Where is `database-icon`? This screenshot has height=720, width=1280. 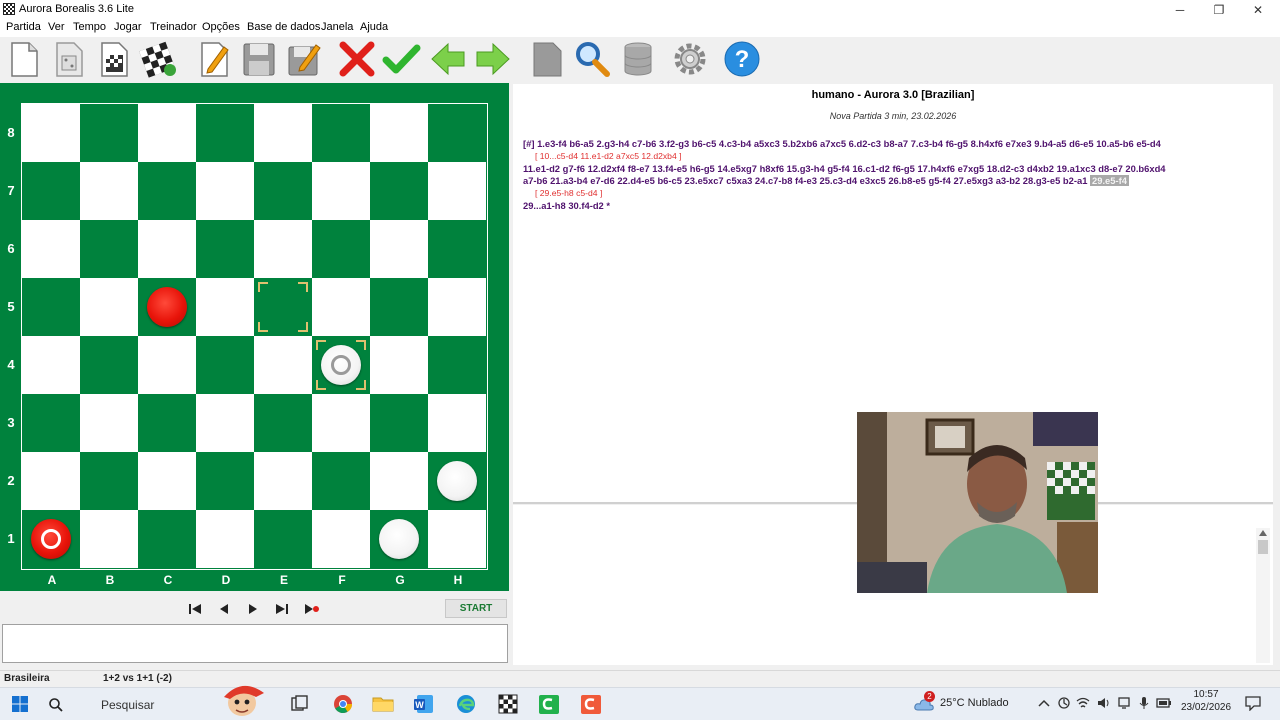
database-icon is located at coordinates (638, 59).